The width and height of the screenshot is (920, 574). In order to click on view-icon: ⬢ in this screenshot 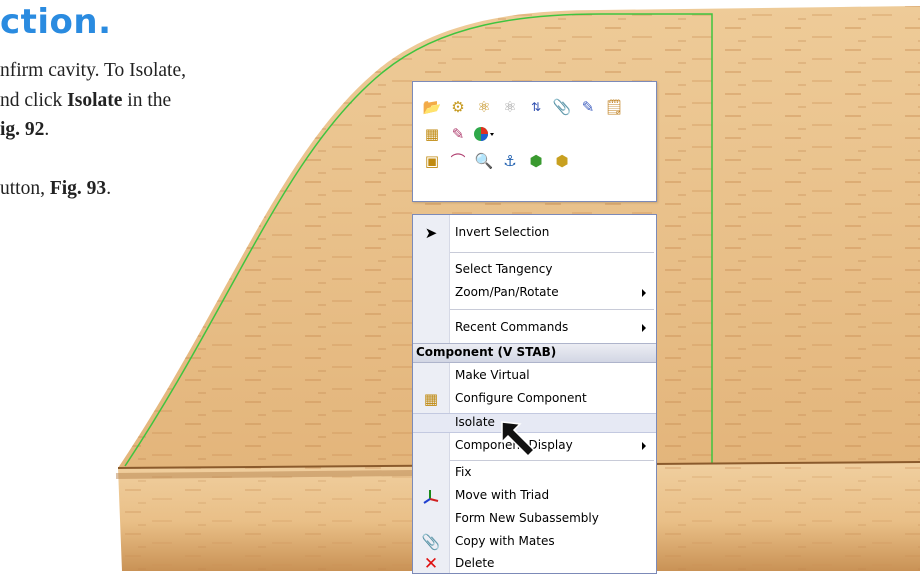, I will do `click(536, 161)`.